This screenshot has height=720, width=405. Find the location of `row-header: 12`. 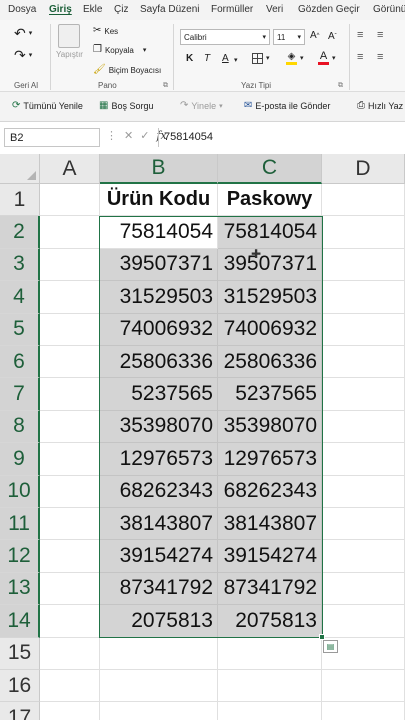

row-header: 12 is located at coordinates (20, 556).